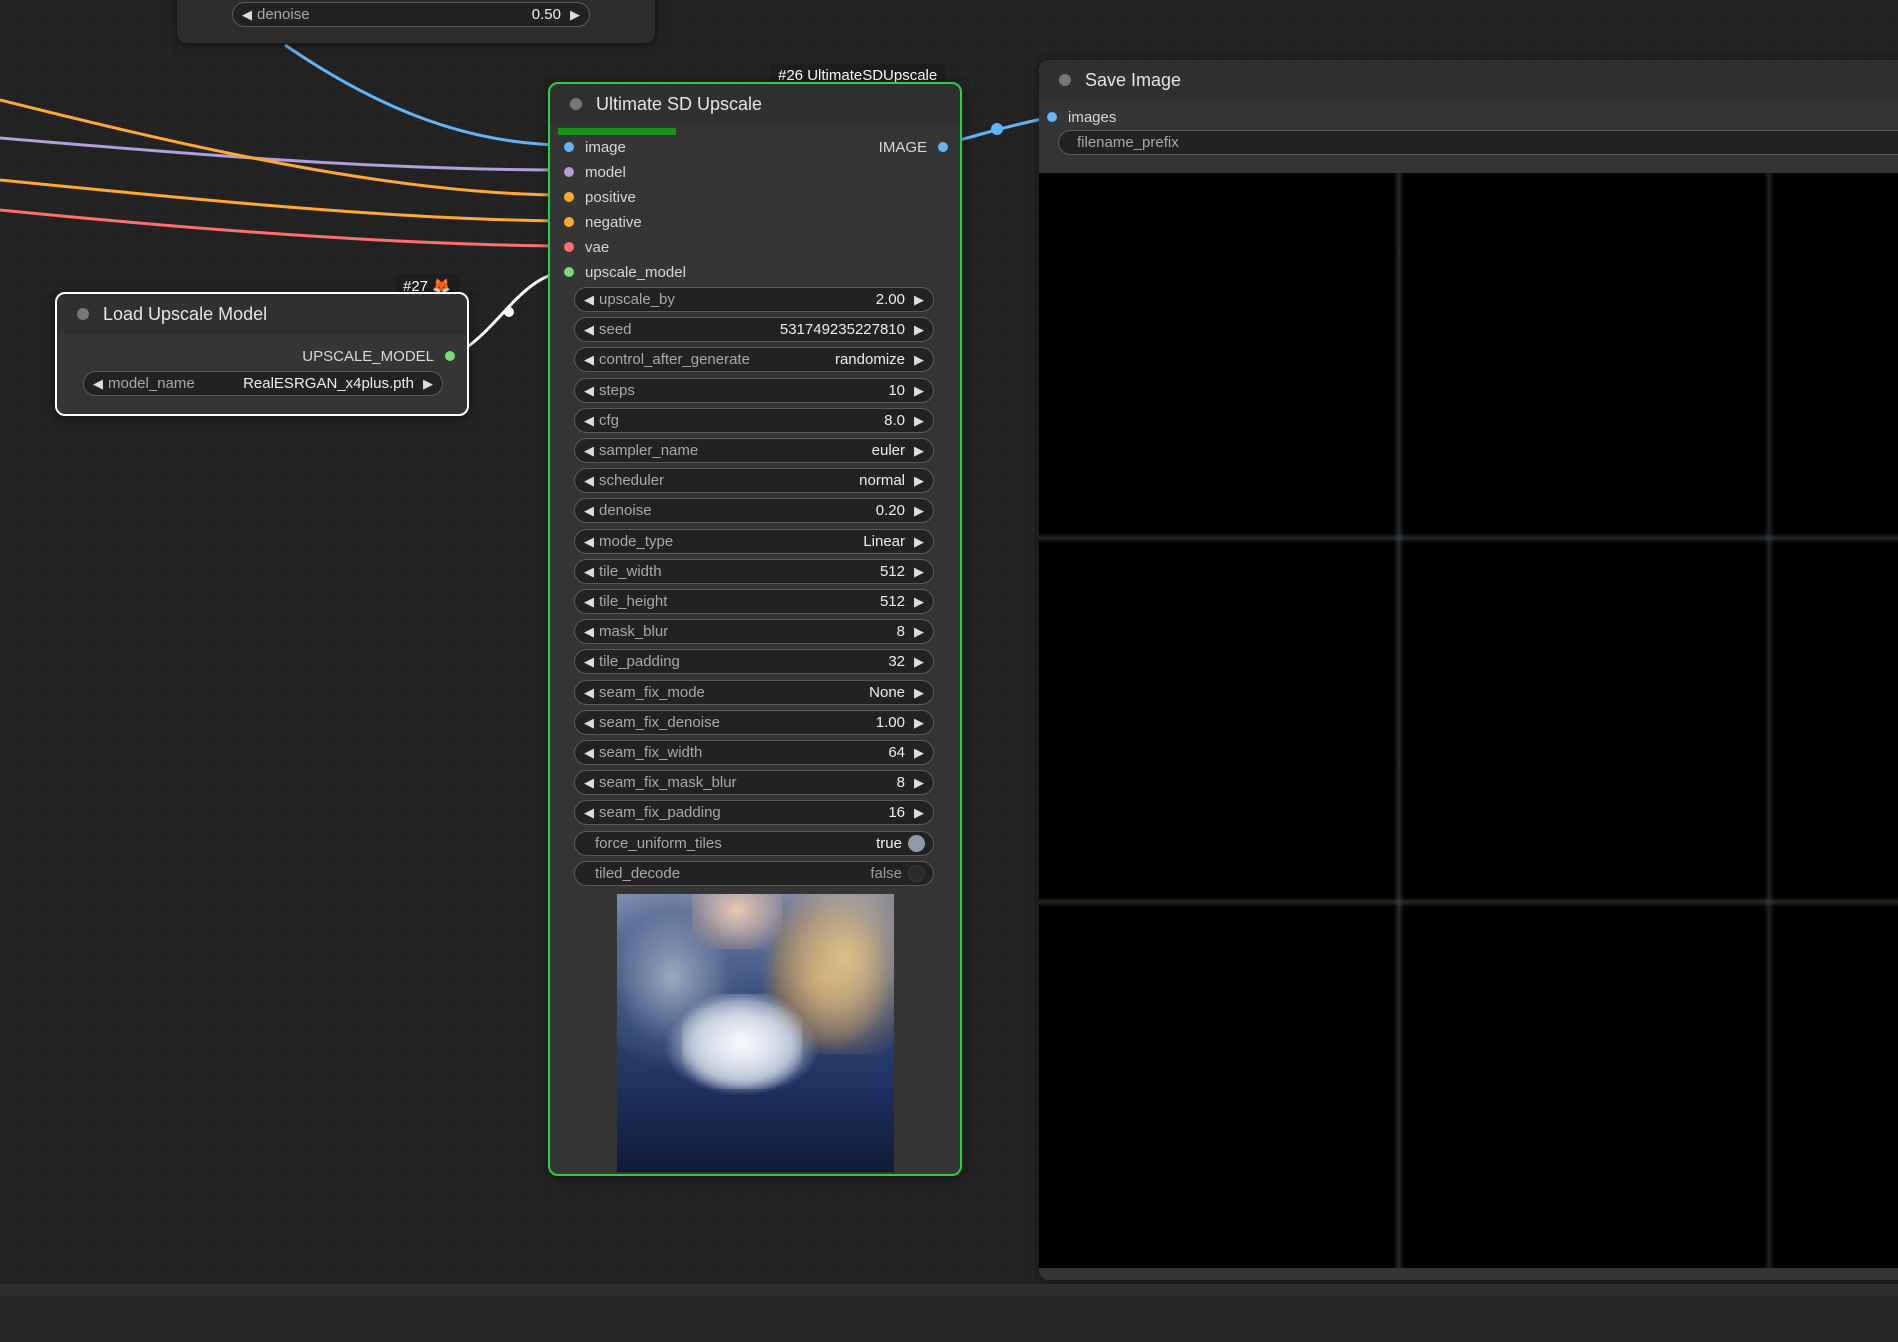 This screenshot has width=1898, height=1342. What do you see at coordinates (754, 329) in the screenshot?
I see `seed-widget: ◀ seed 531749235227810 ▶` at bounding box center [754, 329].